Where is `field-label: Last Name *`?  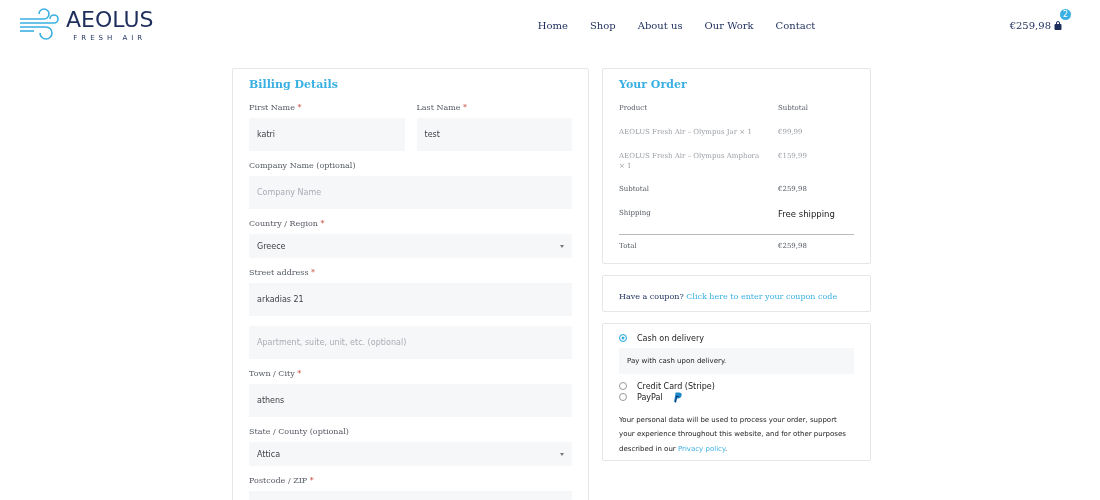 field-label: Last Name * is located at coordinates (442, 107).